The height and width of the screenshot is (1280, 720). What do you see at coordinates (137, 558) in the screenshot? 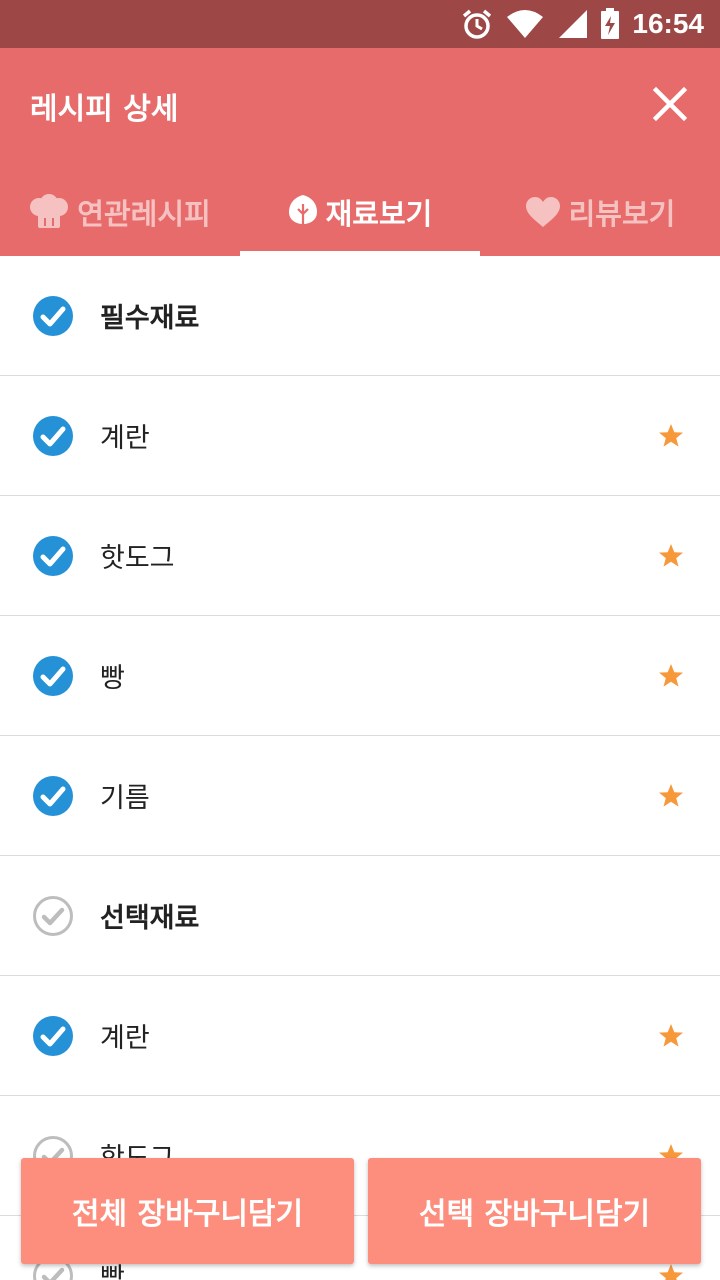
I see `ingredient-label: 핫도그` at bounding box center [137, 558].